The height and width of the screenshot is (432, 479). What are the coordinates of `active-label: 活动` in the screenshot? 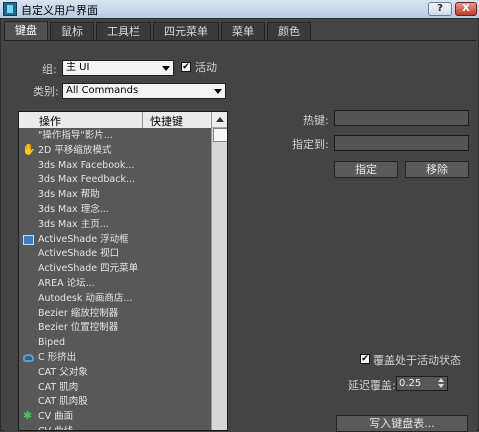 It's located at (206, 67).